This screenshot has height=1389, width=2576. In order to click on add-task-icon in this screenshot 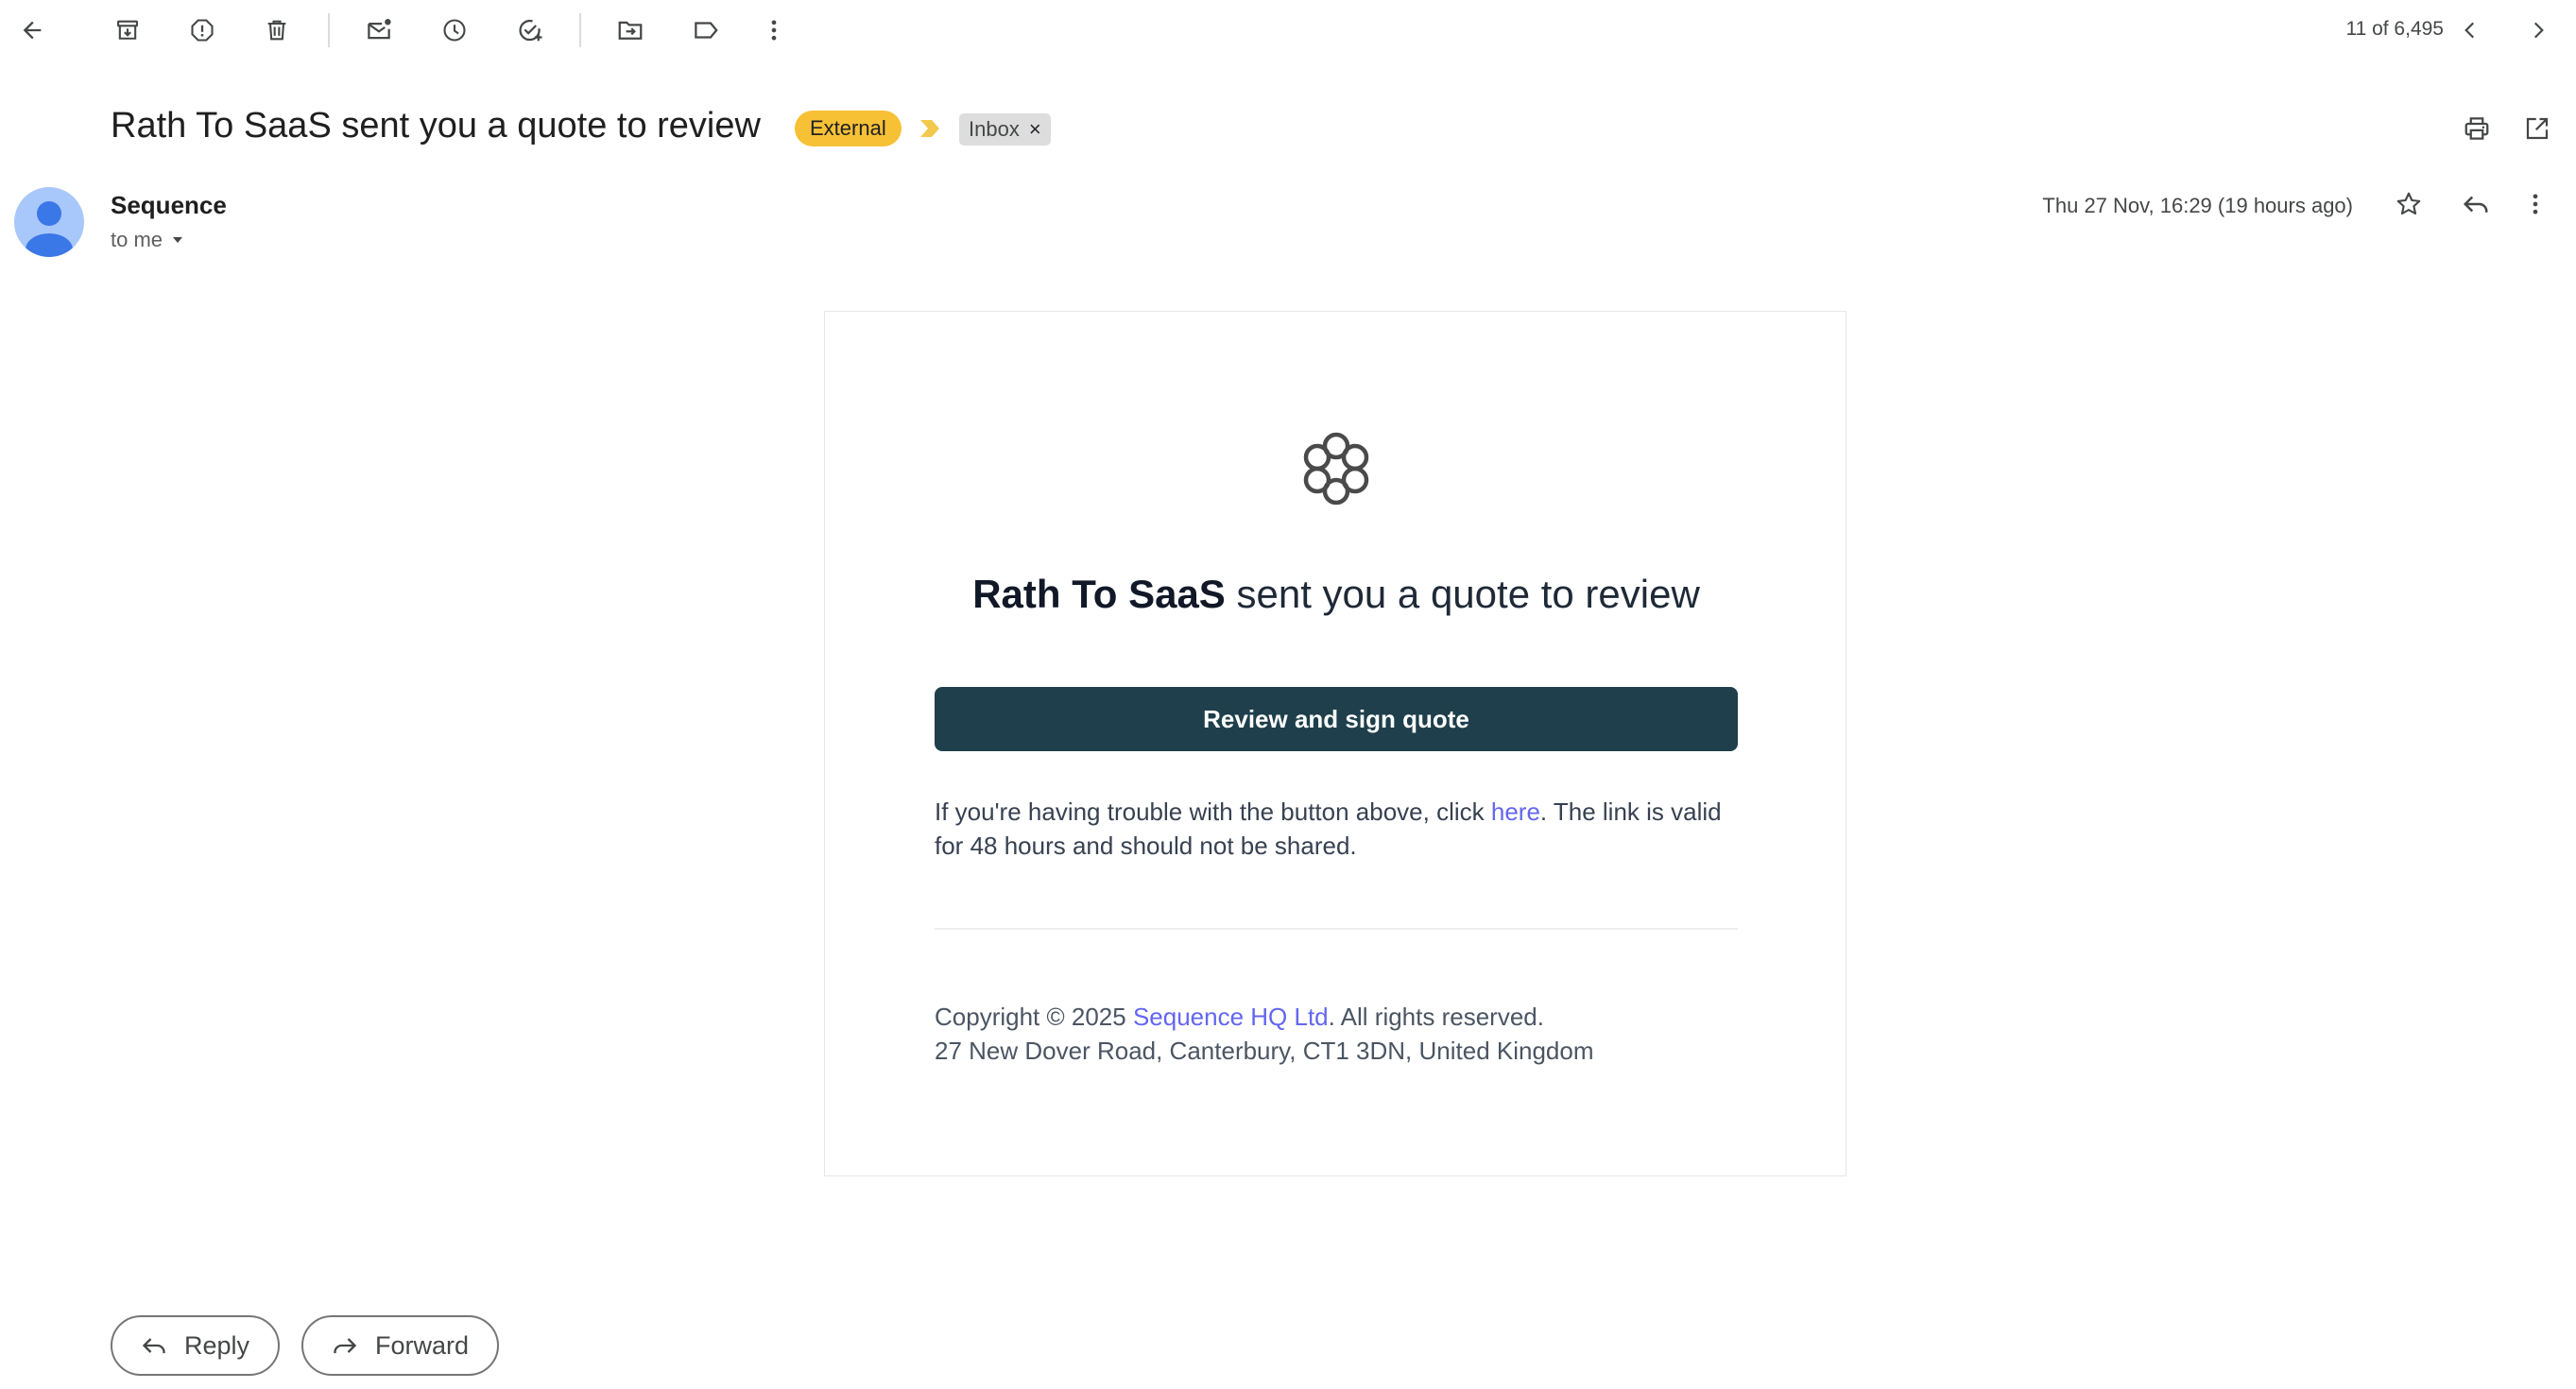, I will do `click(530, 30)`.